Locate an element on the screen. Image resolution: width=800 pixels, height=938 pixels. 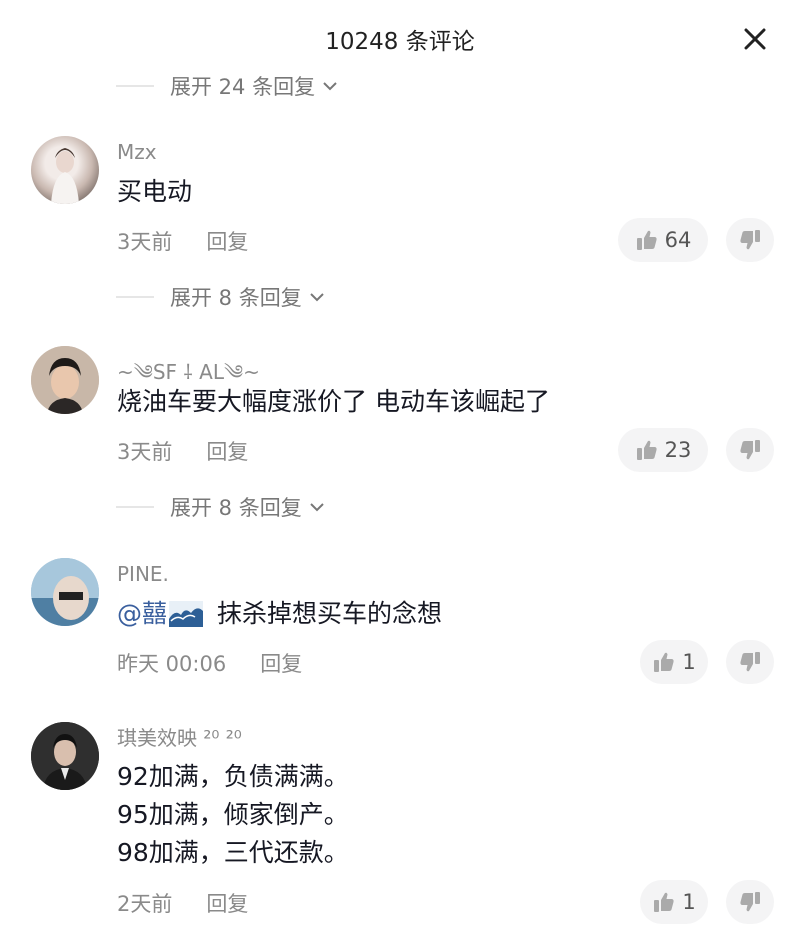
comment-time: 2天前 is located at coordinates (145, 904).